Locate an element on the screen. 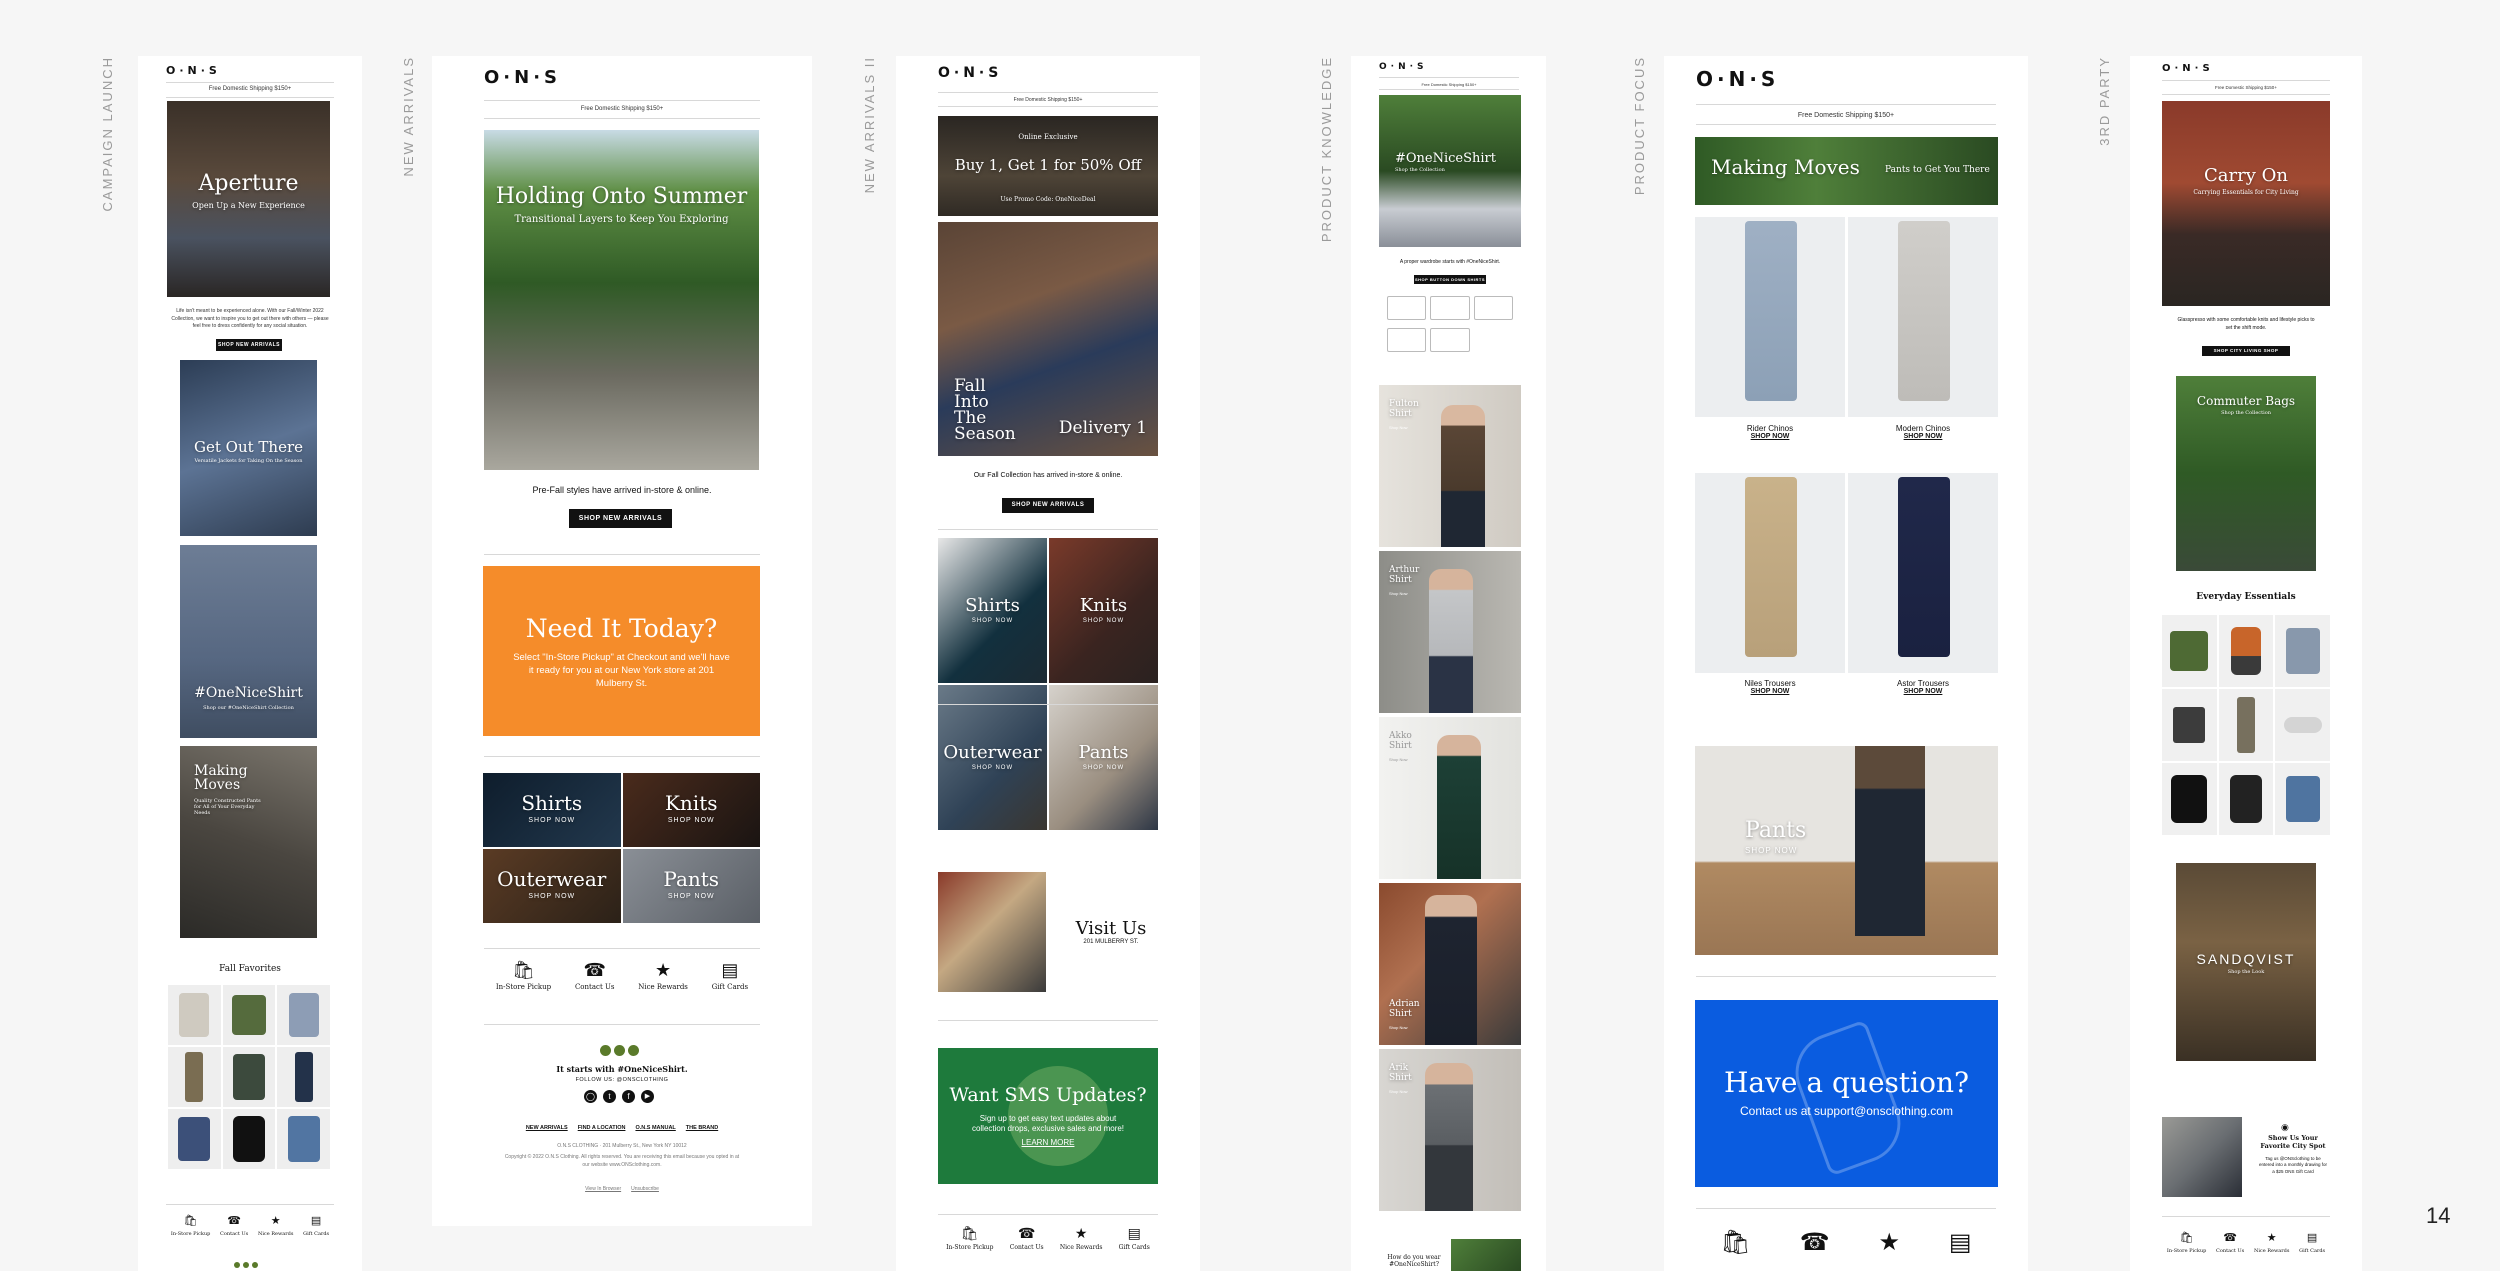 The width and height of the screenshot is (2500, 1271). product-arik: Arik Shirt Shop Now is located at coordinates (1450, 1130).